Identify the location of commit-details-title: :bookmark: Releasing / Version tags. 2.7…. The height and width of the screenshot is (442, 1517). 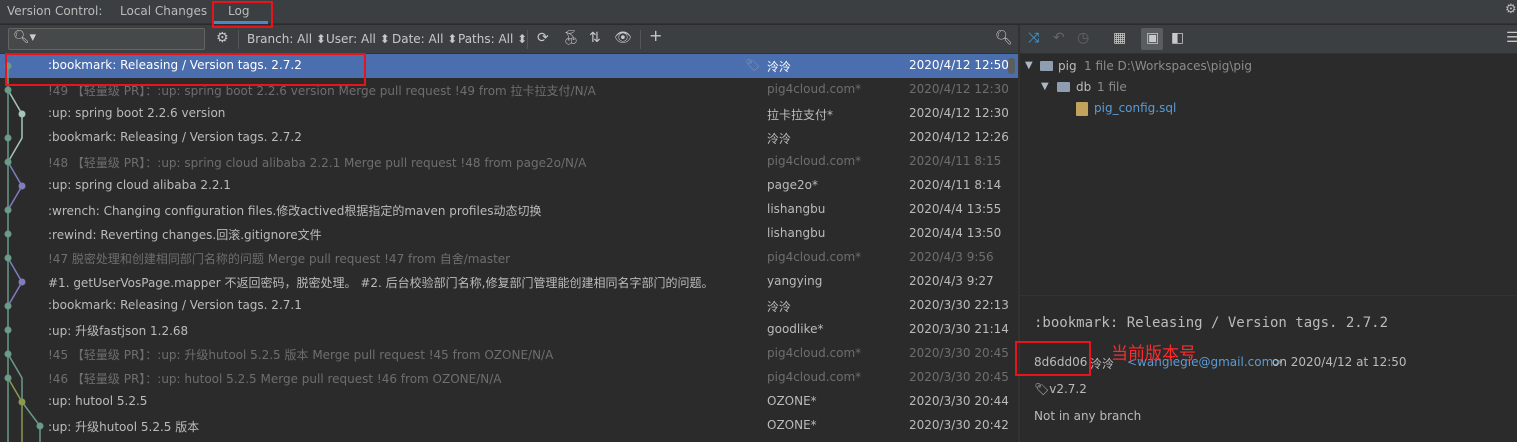
(1211, 323).